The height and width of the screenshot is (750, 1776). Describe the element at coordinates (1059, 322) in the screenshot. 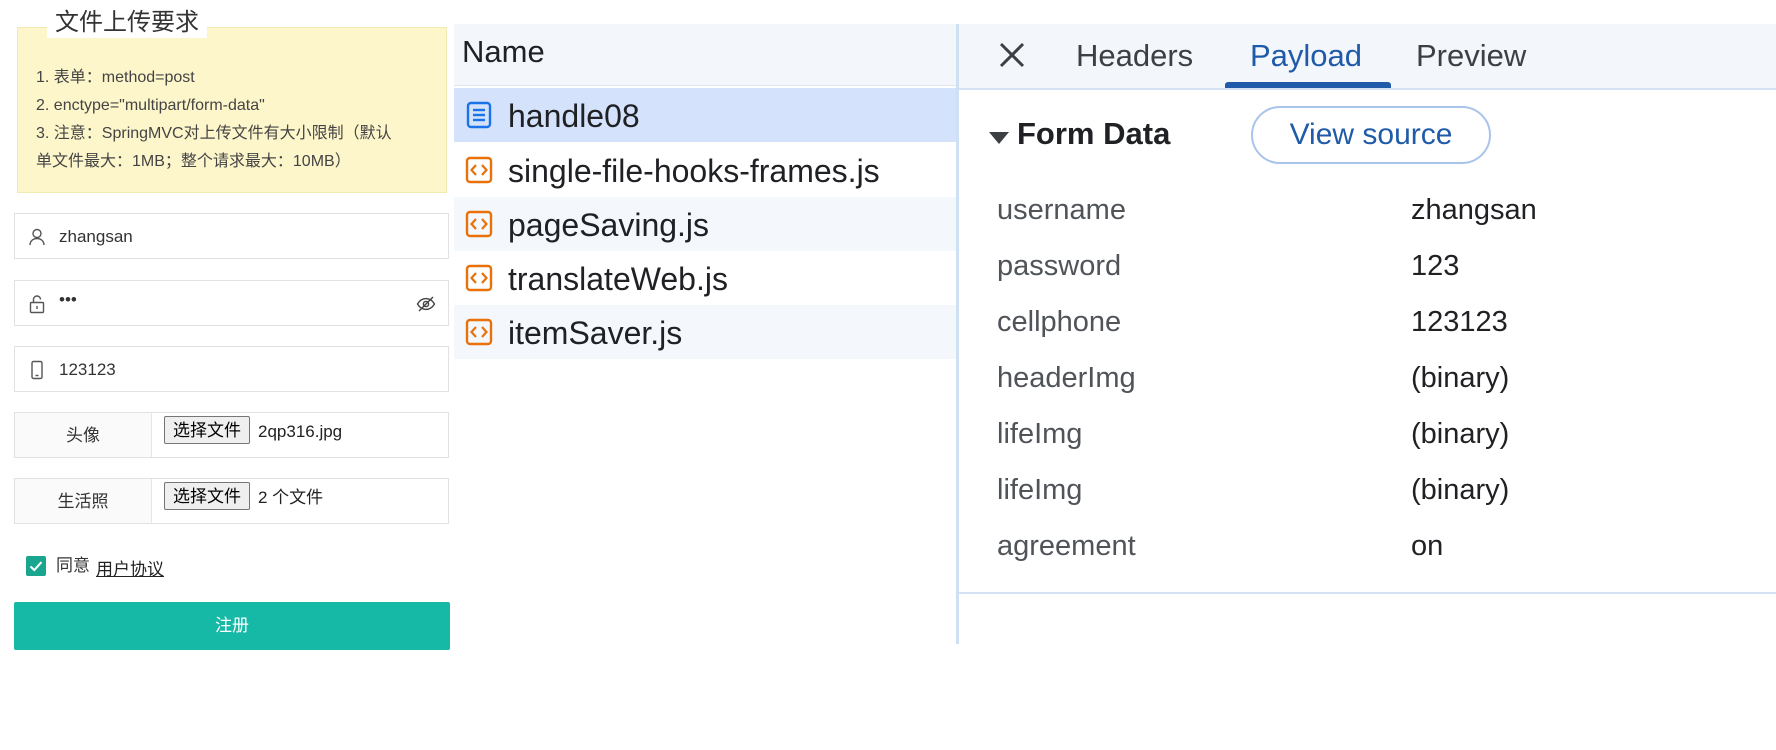

I see `form-data-key: cellphone` at that location.